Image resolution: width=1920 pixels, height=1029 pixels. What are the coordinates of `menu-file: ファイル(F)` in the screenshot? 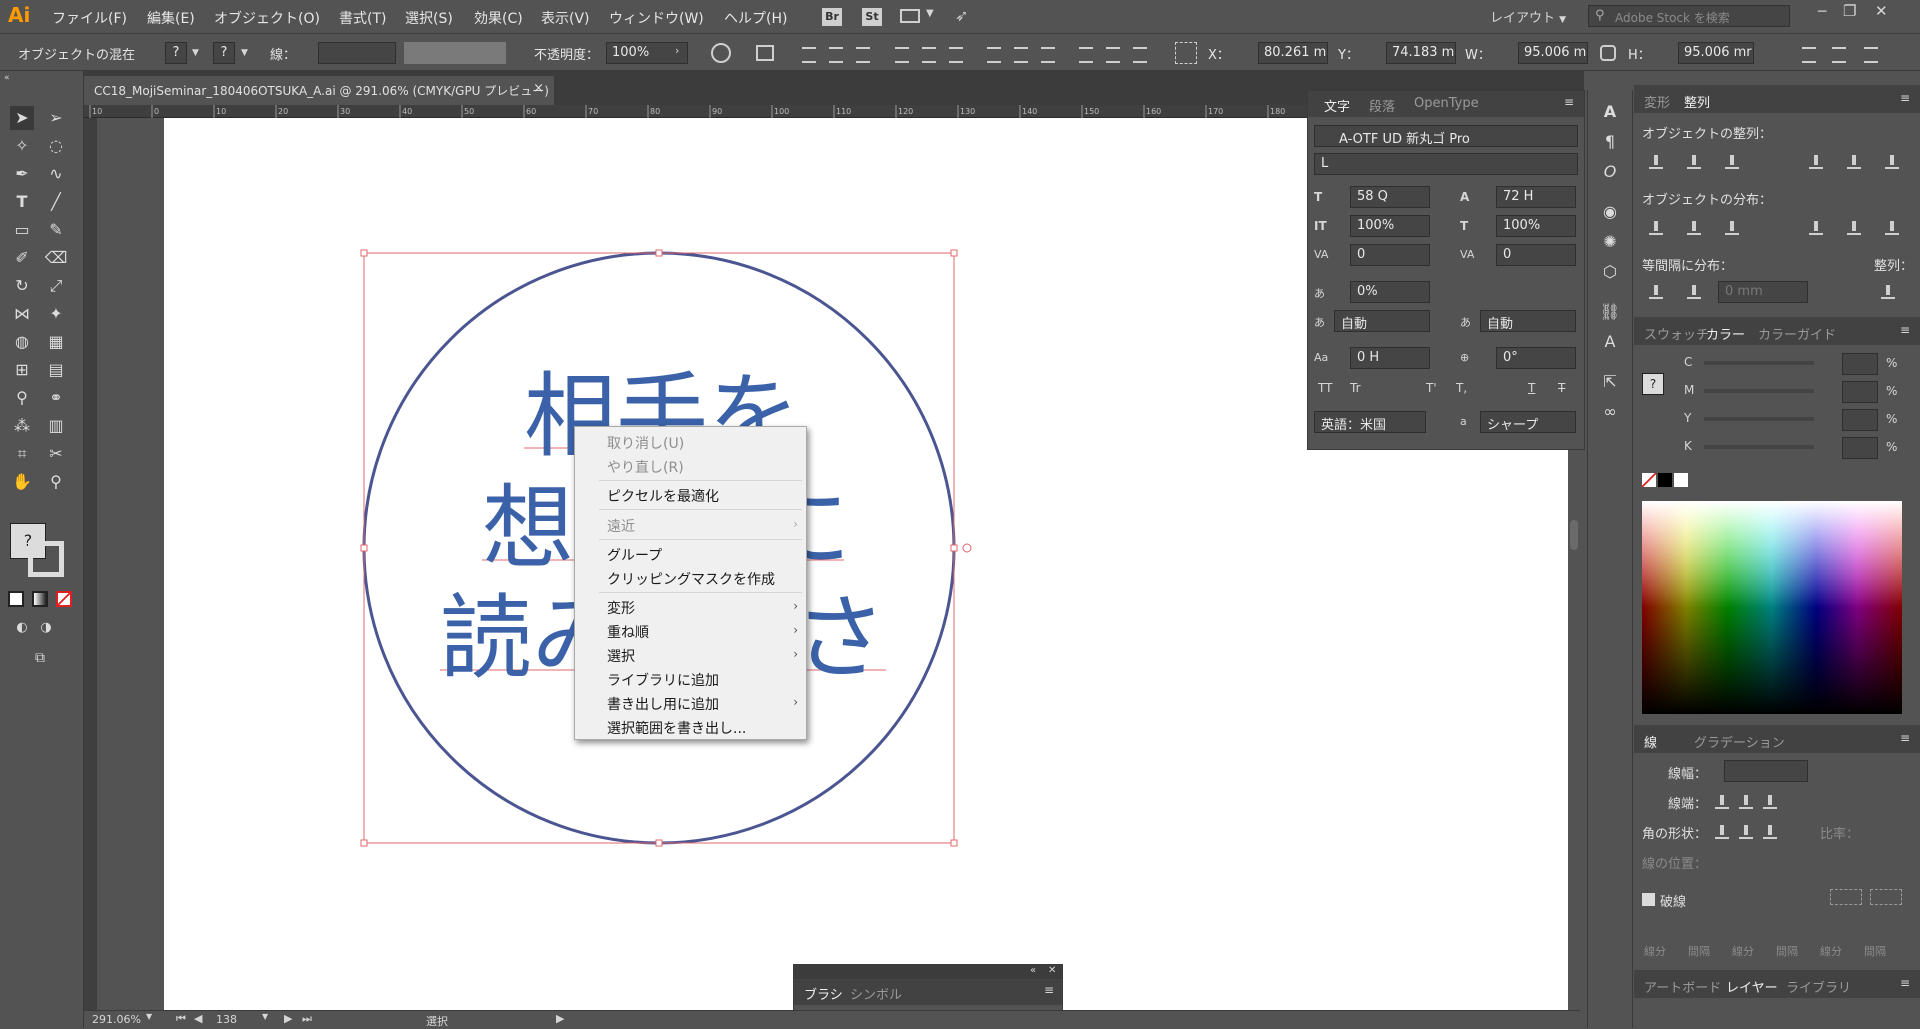 It's located at (89, 18).